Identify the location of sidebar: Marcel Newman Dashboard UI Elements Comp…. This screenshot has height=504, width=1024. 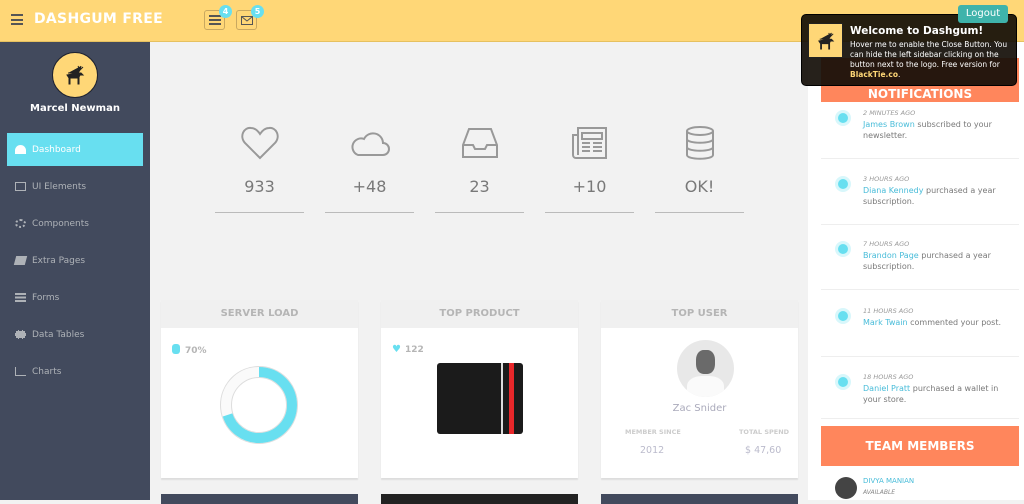
(75, 271).